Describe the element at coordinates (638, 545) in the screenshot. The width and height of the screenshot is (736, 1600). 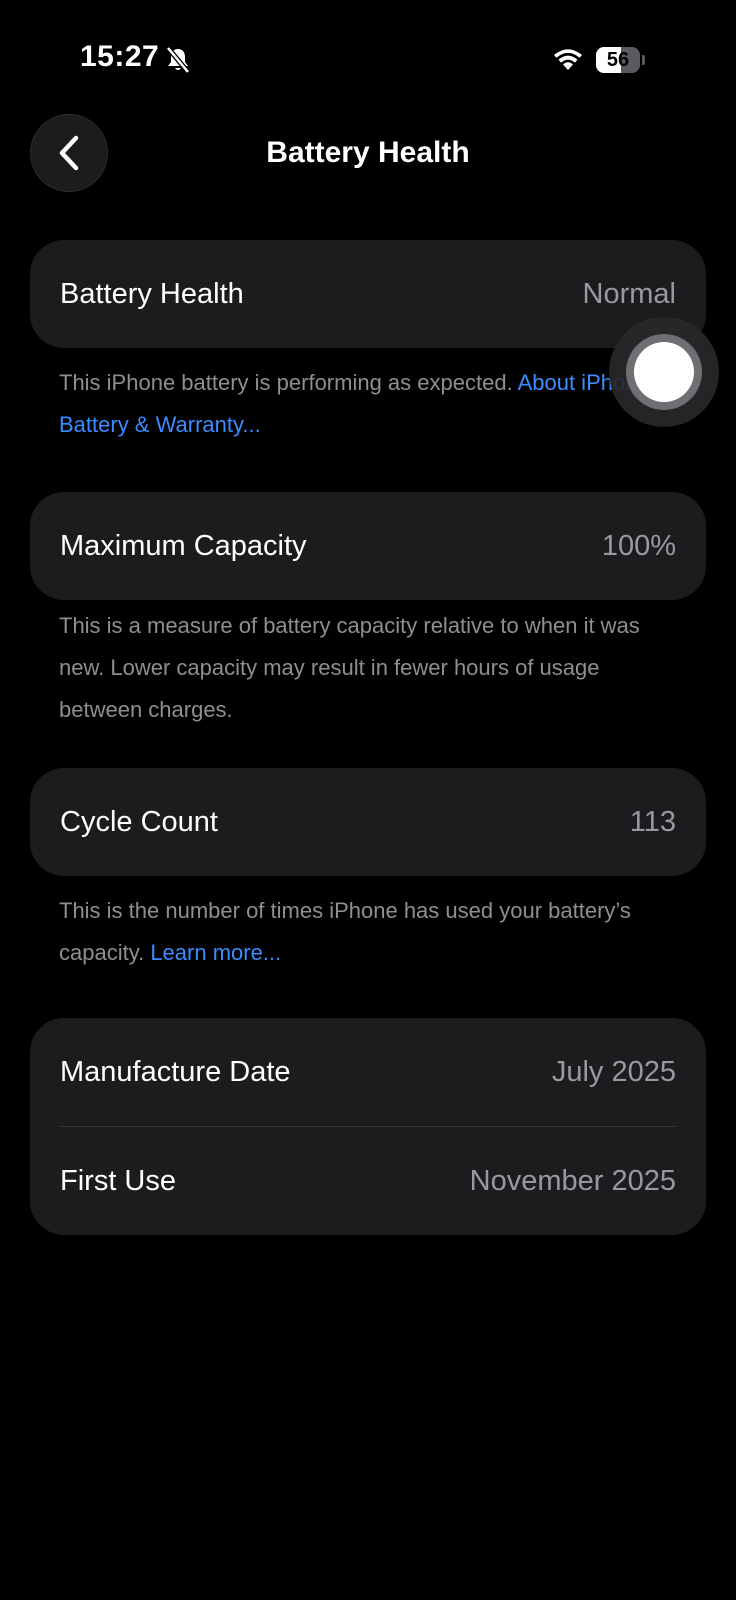
I see `maximum-capacity-value: 100%` at that location.